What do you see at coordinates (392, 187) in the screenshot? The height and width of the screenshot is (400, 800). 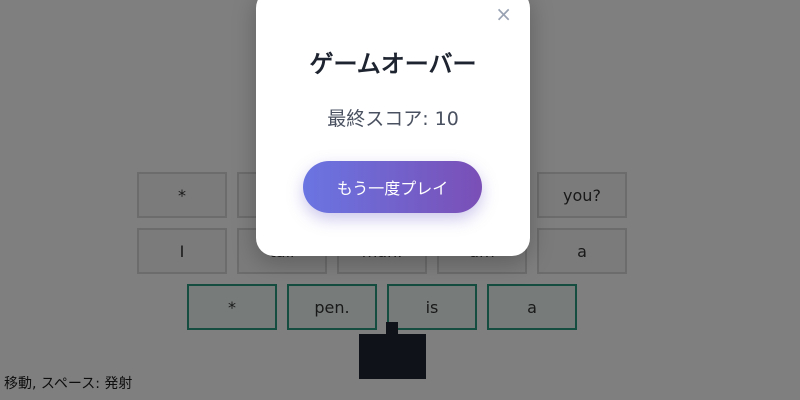 I see `play-again-button: もう一度プレイ` at bounding box center [392, 187].